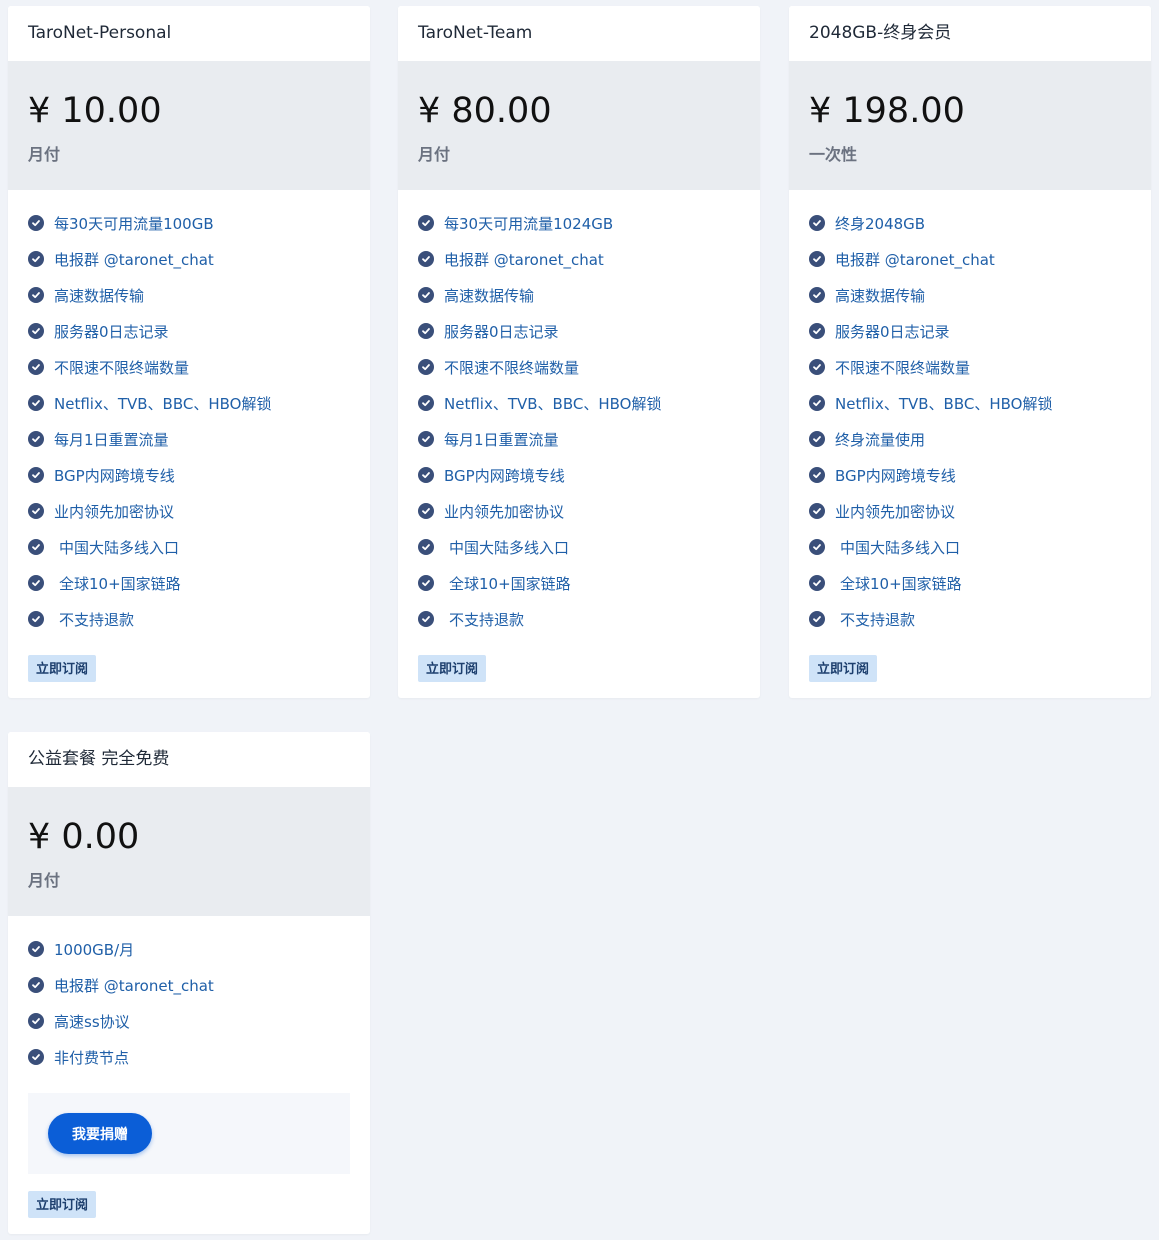  What do you see at coordinates (134, 223) in the screenshot?
I see `feature-text: 每30天可用流量100GB` at bounding box center [134, 223].